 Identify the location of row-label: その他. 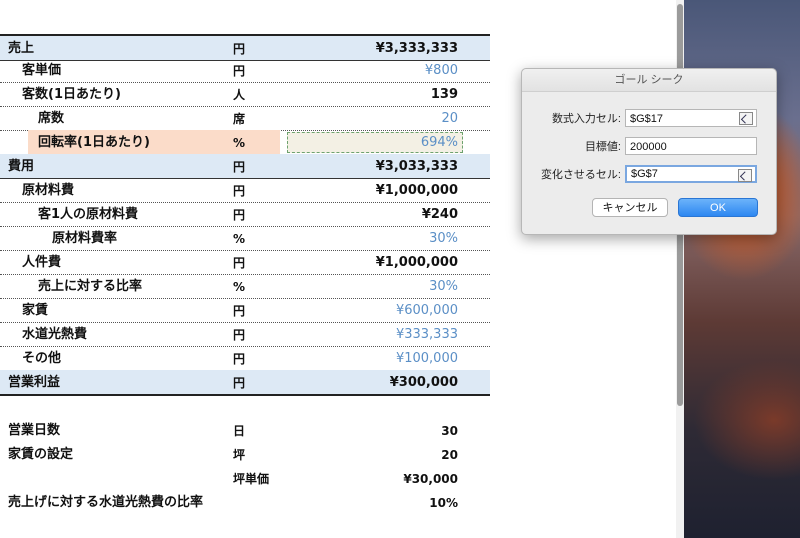
(42, 358).